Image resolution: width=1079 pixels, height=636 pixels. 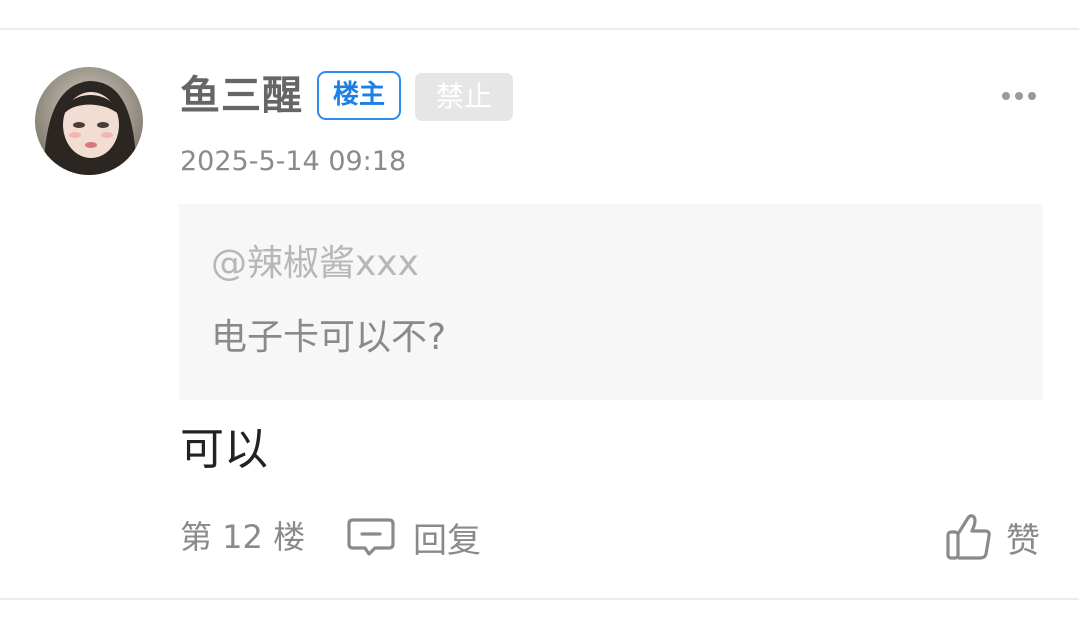 What do you see at coordinates (1023, 540) in the screenshot?
I see `like-label: 赞` at bounding box center [1023, 540].